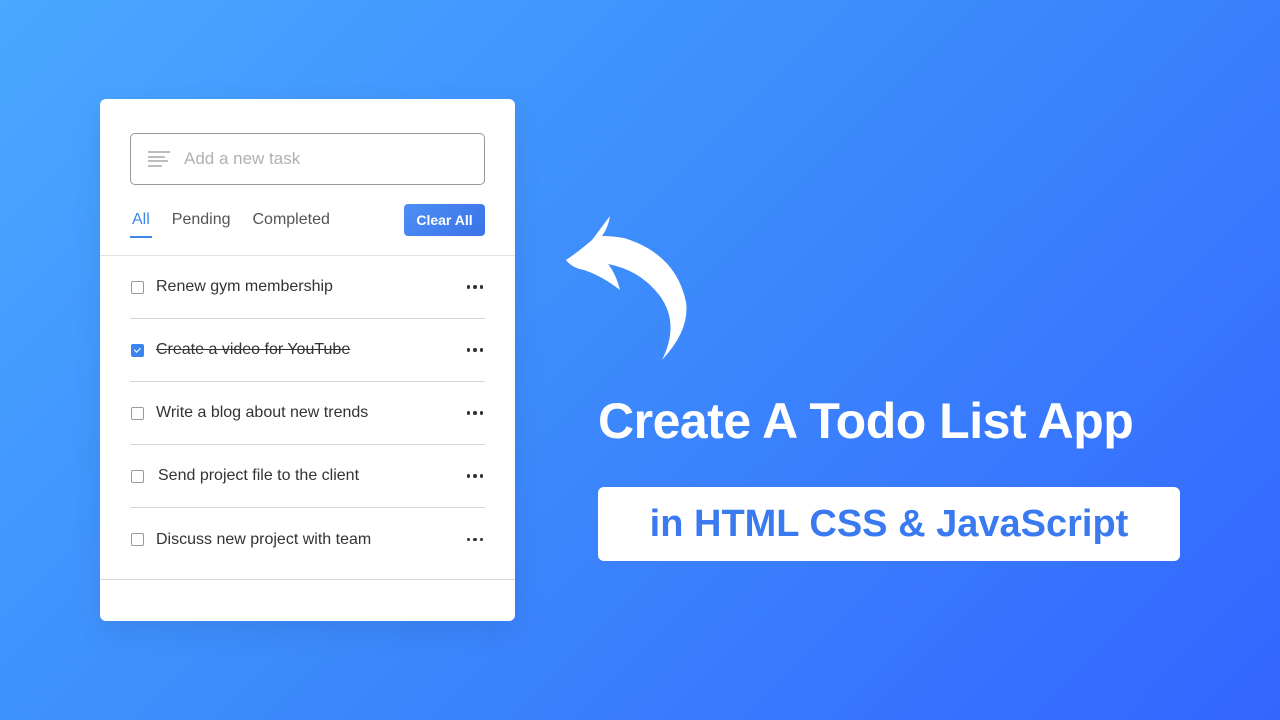  I want to click on task-item: Renew gym membership, so click(307, 287).